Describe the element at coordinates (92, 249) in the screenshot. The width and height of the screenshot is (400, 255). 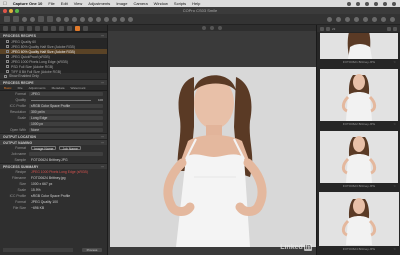
I see `process-button: Process` at that location.